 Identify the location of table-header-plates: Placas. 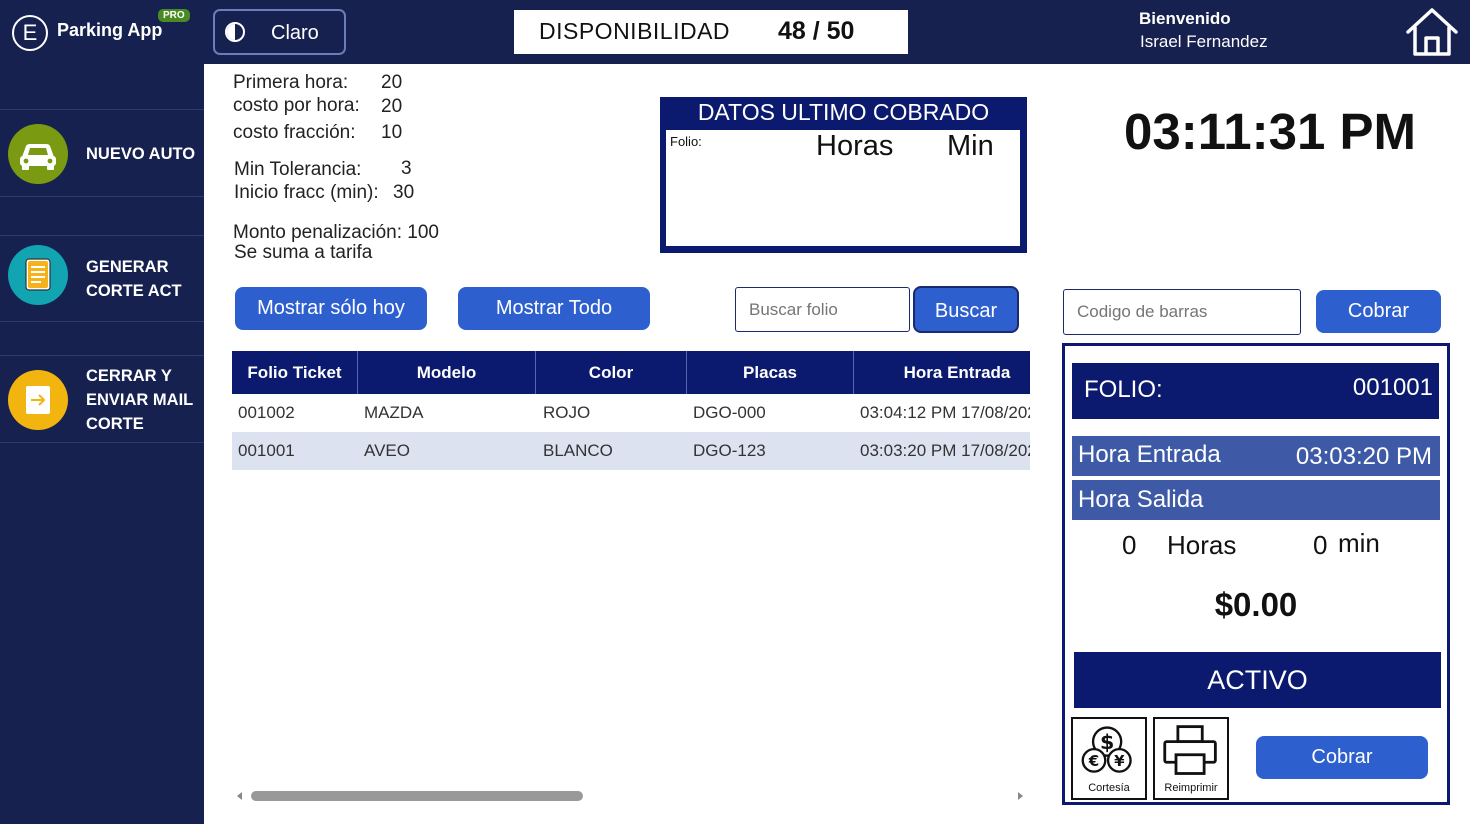
(770, 372).